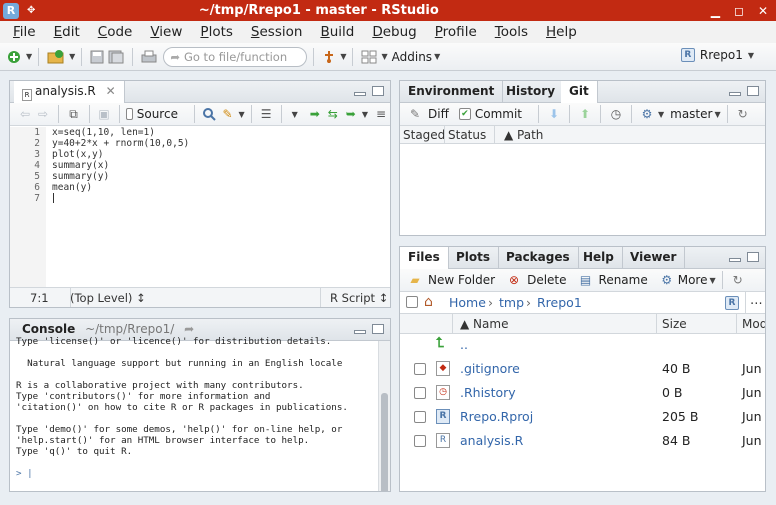  What do you see at coordinates (97, 57) in the screenshot?
I see `save-icon` at bounding box center [97, 57].